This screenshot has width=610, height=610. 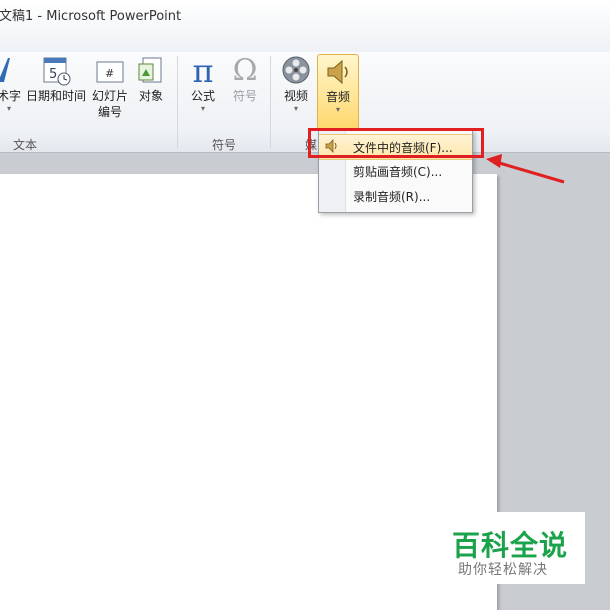 What do you see at coordinates (11, 71) in the screenshot?
I see `wordart-icon` at bounding box center [11, 71].